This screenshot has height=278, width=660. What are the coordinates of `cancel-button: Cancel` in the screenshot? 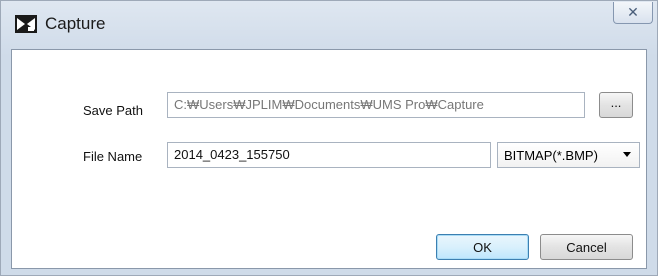 It's located at (586, 247).